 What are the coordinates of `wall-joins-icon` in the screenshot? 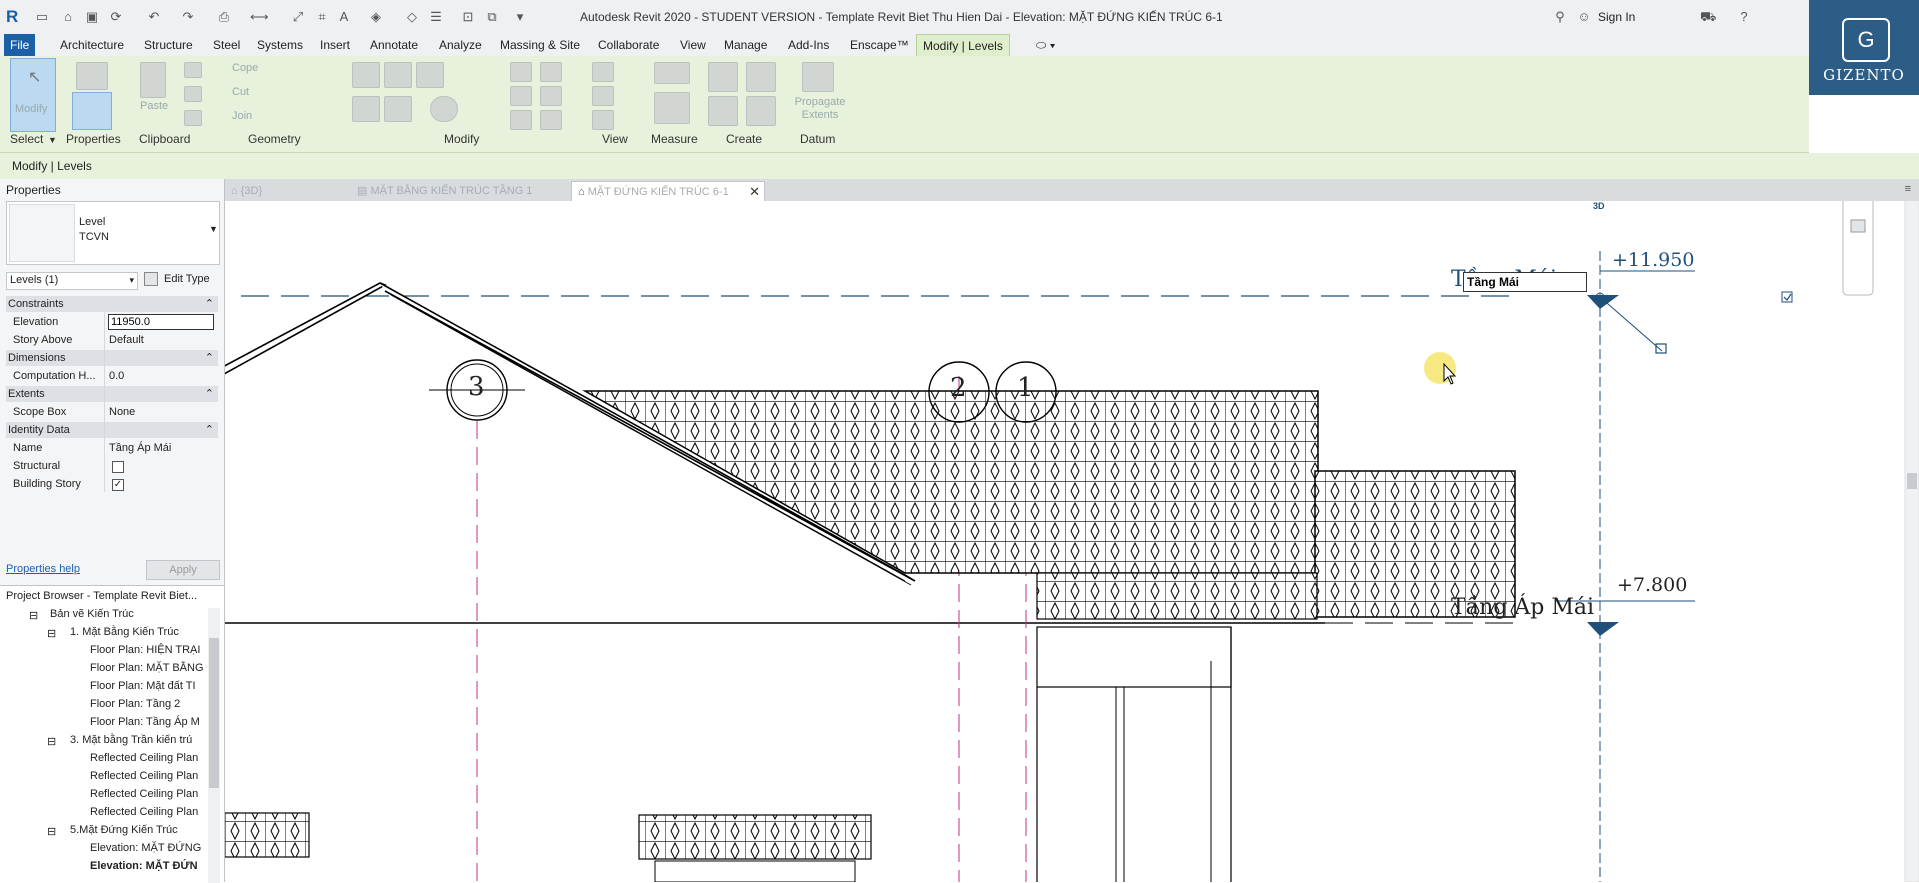 It's located at (193, 118).